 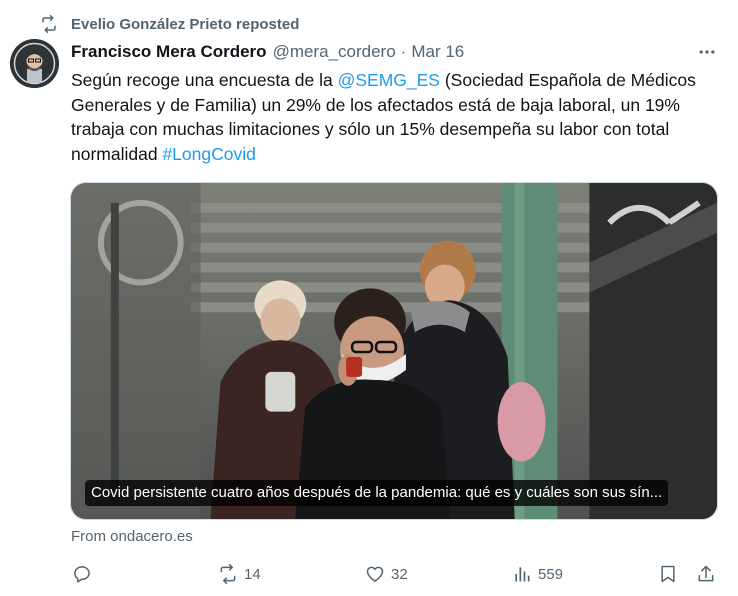 What do you see at coordinates (208, 154) in the screenshot?
I see `hashtag-link: #LongCovid` at bounding box center [208, 154].